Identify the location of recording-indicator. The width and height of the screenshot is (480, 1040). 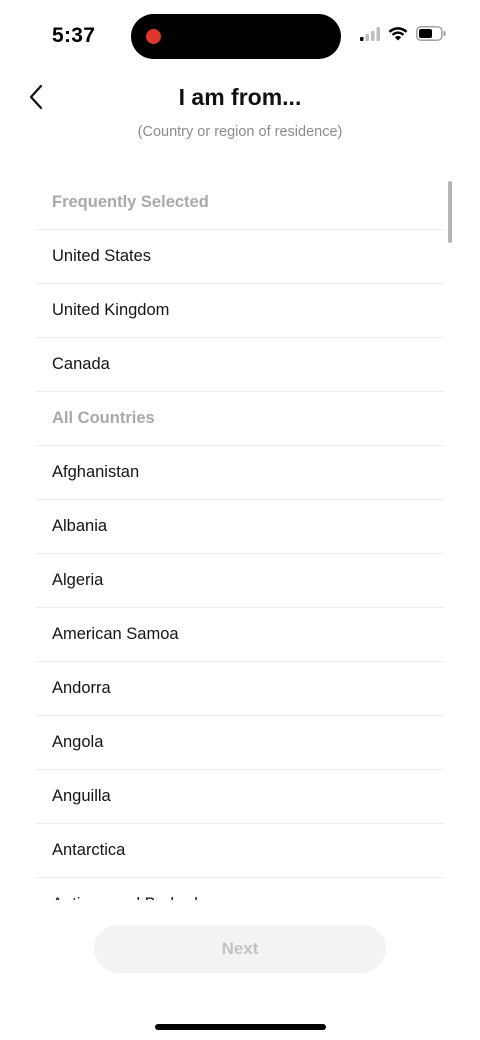
(153, 36).